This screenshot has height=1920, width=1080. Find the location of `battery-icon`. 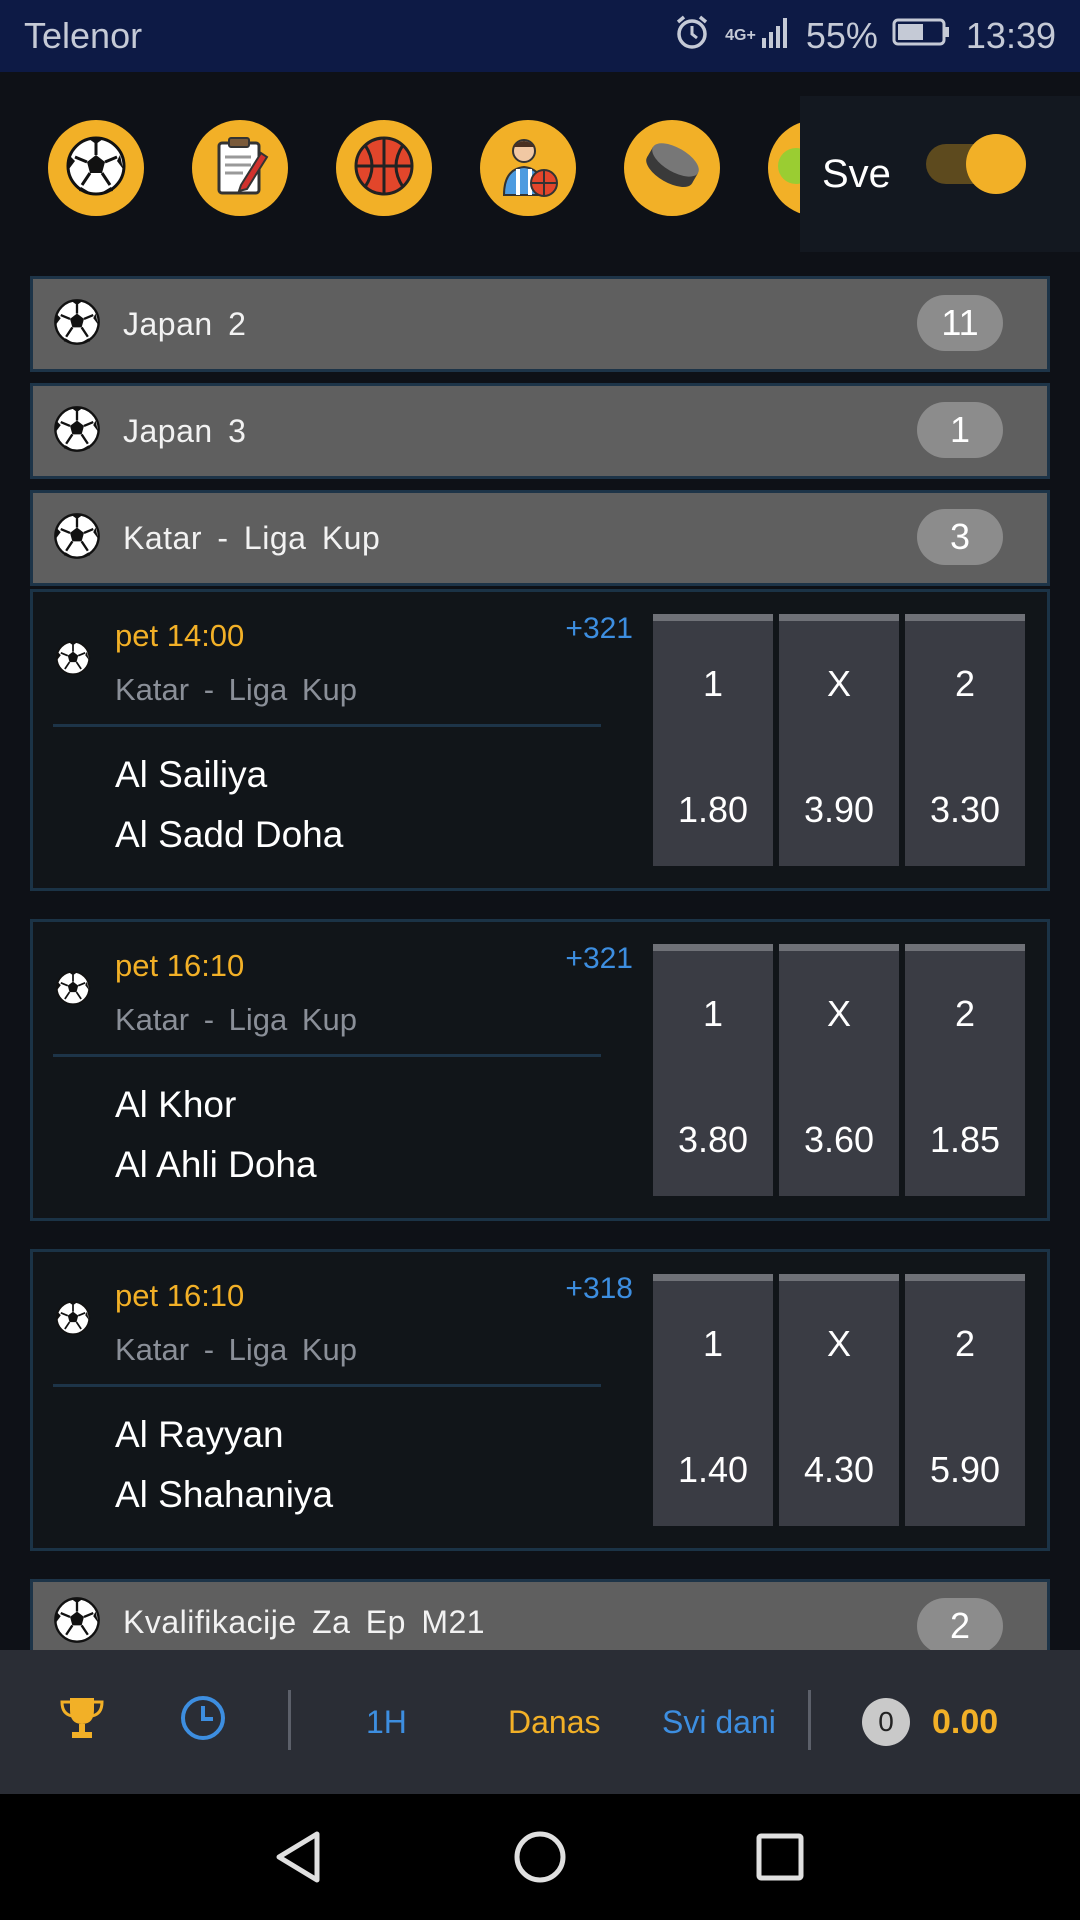

battery-icon is located at coordinates (922, 36).